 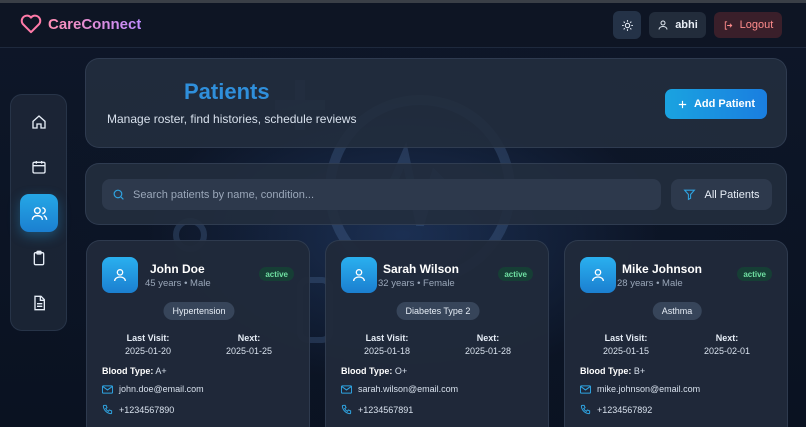 I want to click on sidebar-item-patients, so click(x=39, y=213).